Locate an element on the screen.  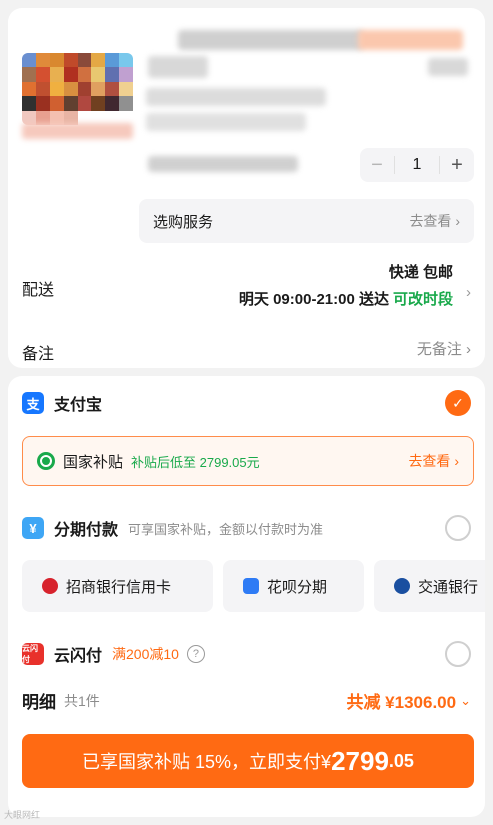
cmb-logo-icon is located at coordinates (50, 586).